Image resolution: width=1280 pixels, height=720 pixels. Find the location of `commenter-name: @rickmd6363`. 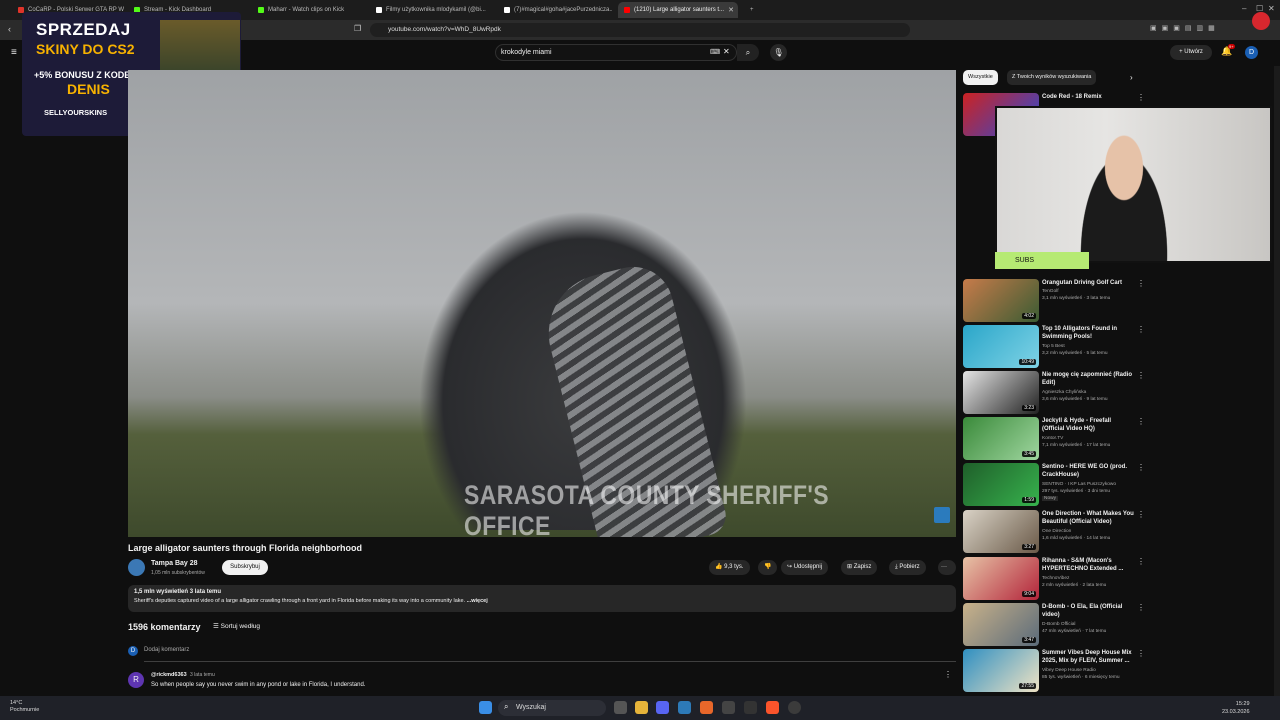

commenter-name: @rickmd6363 is located at coordinates (169, 675).